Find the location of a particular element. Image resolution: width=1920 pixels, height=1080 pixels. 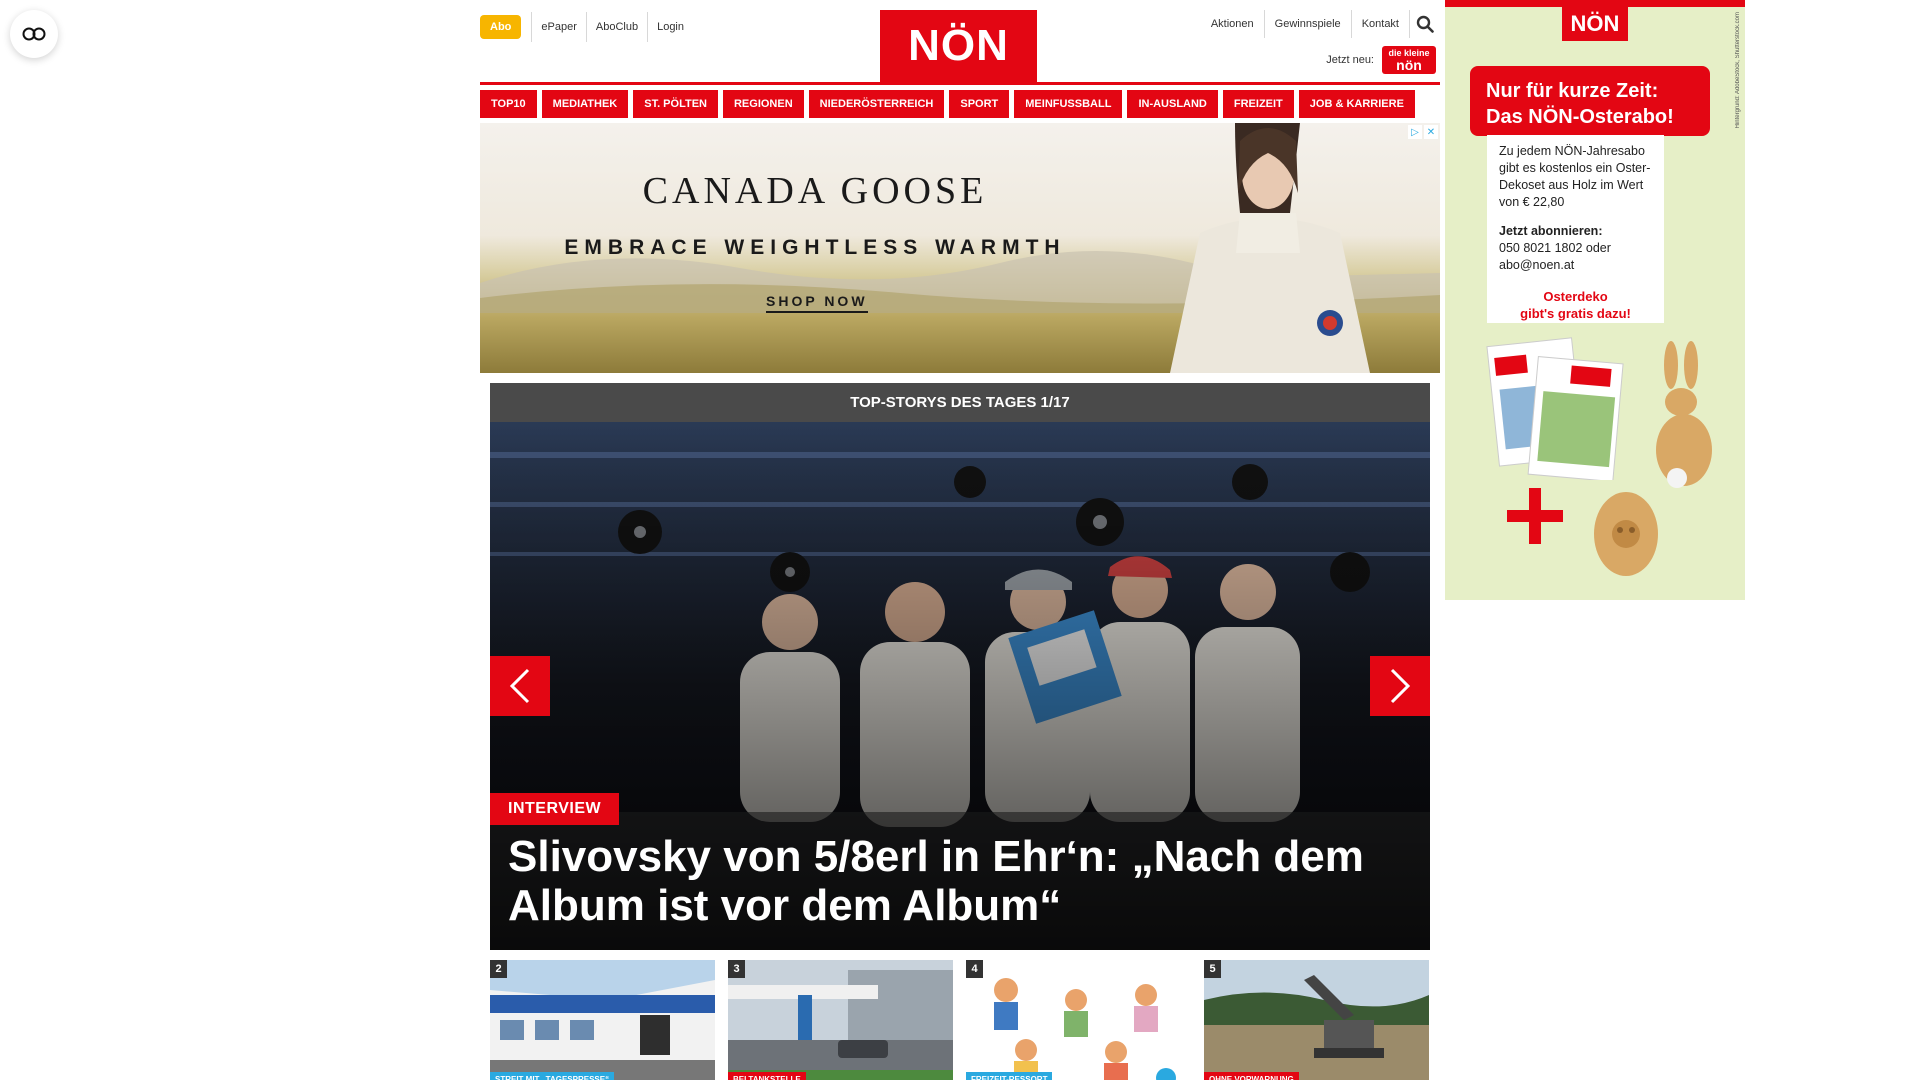

abo-button: Abo is located at coordinates (501, 27).